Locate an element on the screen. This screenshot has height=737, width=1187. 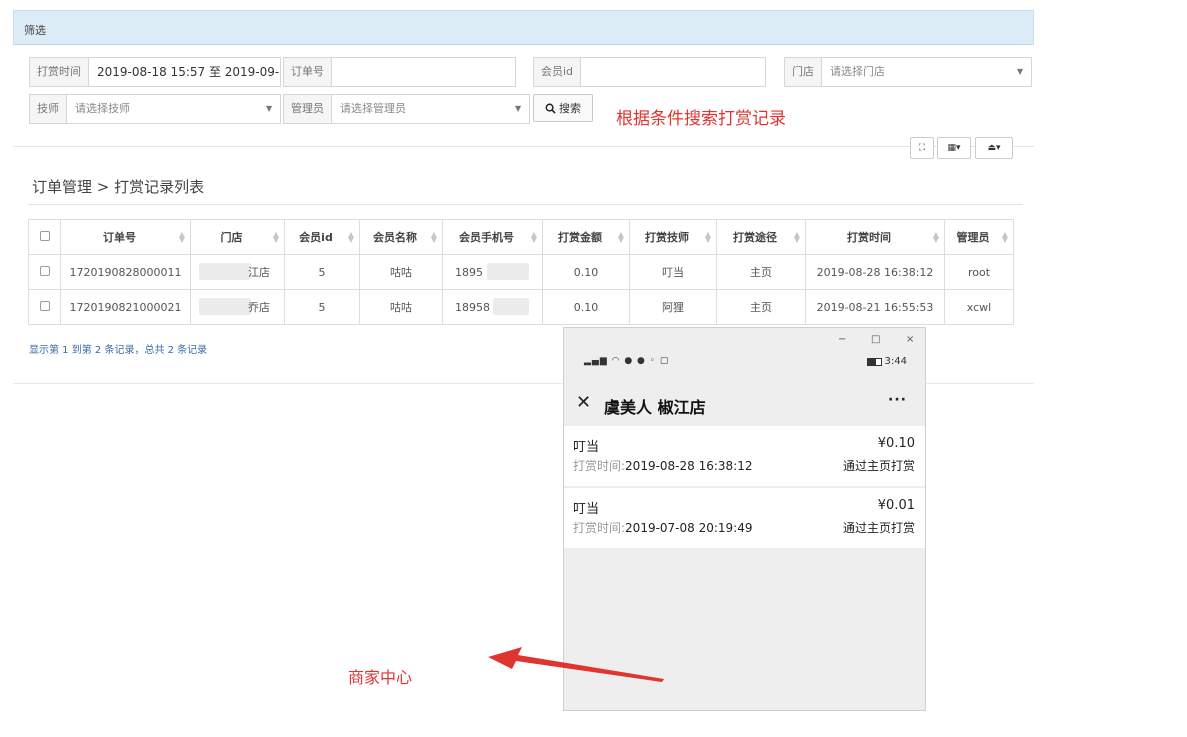
filter-title: 筛选 is located at coordinates (35, 30).